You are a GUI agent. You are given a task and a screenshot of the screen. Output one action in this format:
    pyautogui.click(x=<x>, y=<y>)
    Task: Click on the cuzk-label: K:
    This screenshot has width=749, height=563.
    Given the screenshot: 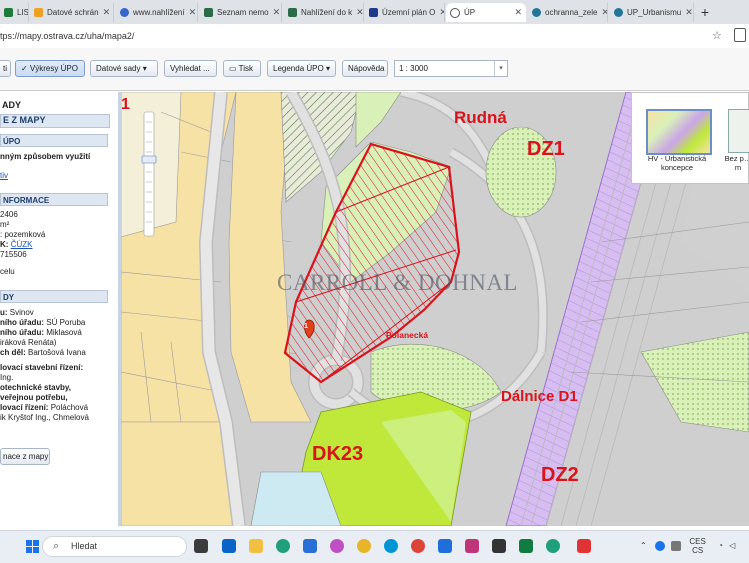 What is the action you would take?
    pyautogui.click(x=4, y=244)
    